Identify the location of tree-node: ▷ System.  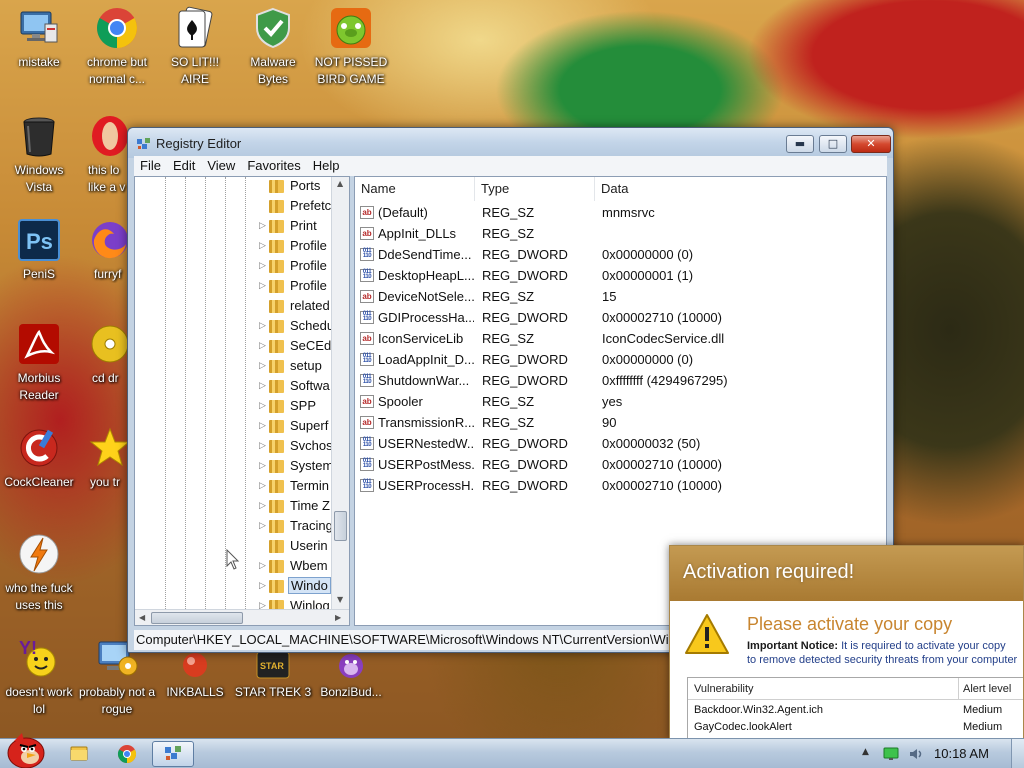
(299, 467).